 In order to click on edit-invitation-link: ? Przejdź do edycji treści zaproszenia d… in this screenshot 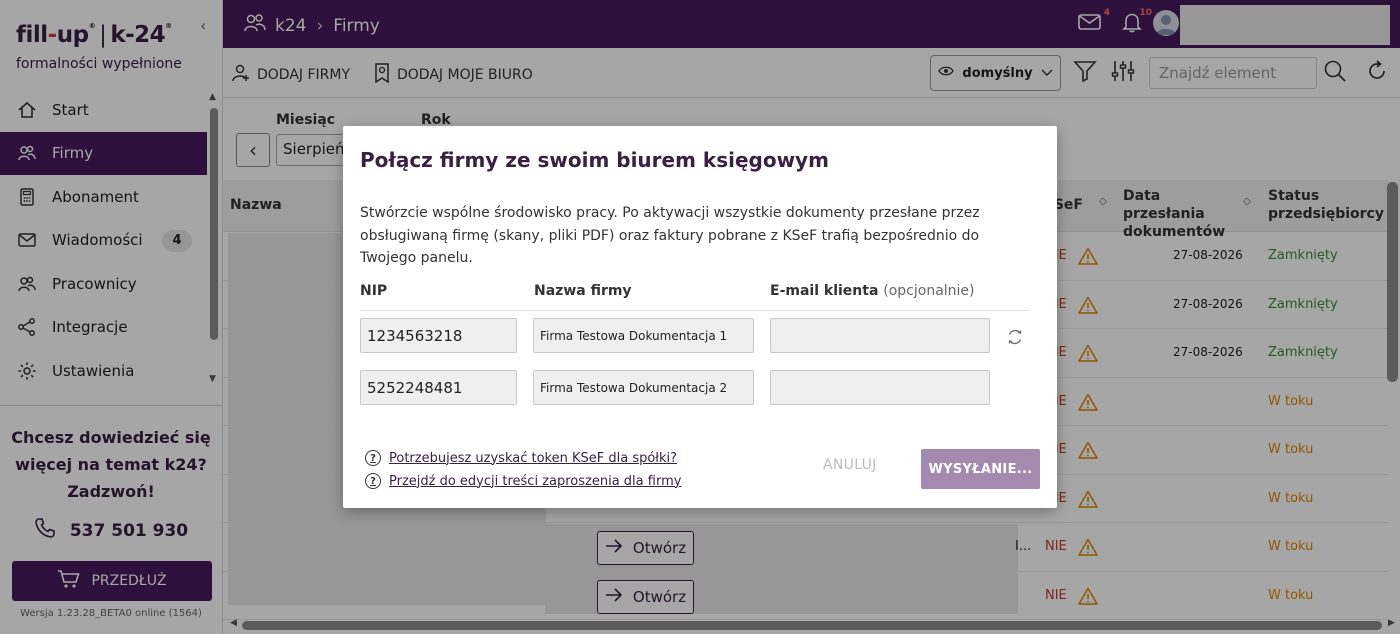, I will do `click(523, 481)`.